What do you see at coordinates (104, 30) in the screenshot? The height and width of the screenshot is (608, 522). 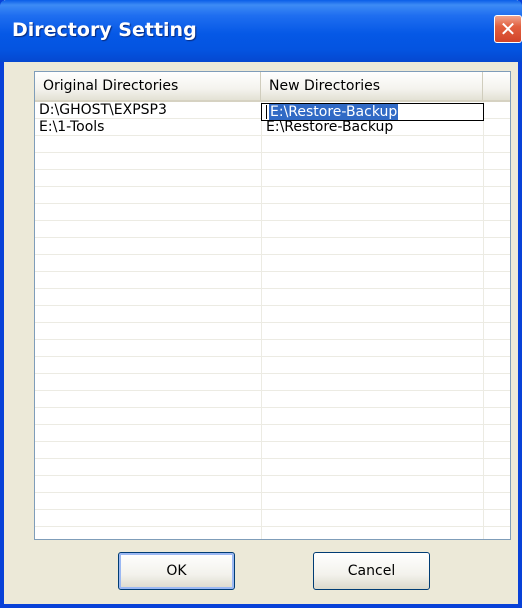 I see `dialog-title: Directory Setting` at bounding box center [104, 30].